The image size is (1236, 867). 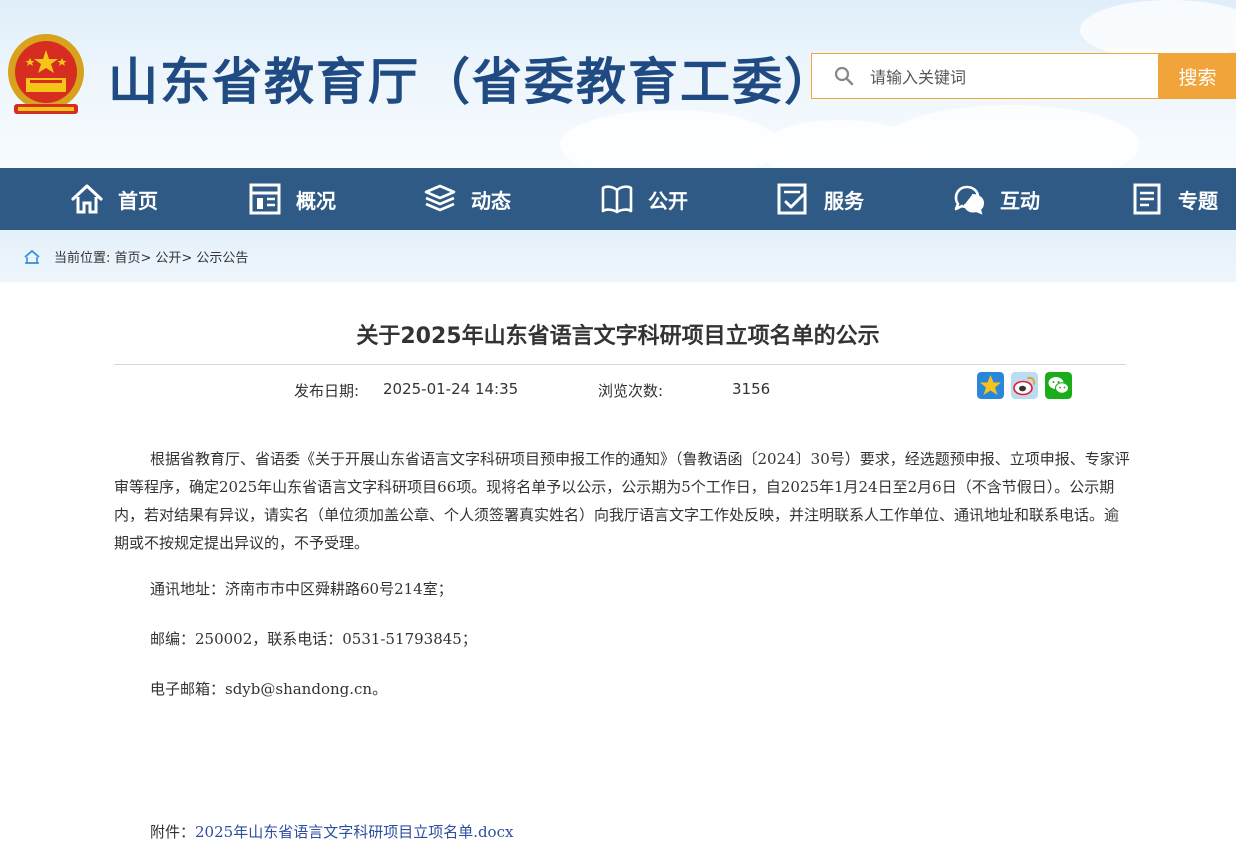 What do you see at coordinates (1174, 199) in the screenshot?
I see `nav-item-topics: 专题` at bounding box center [1174, 199].